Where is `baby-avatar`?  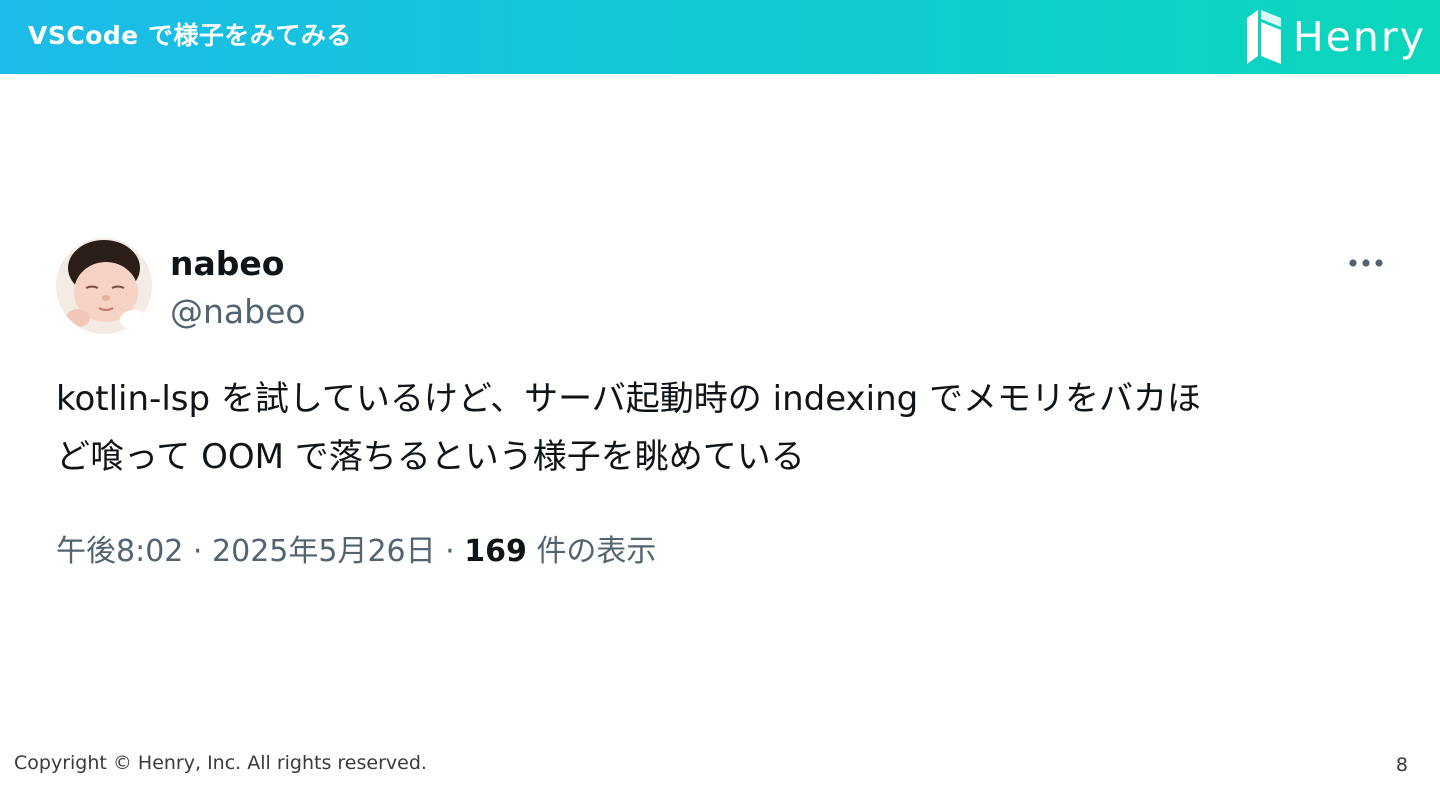
baby-avatar is located at coordinates (104, 286).